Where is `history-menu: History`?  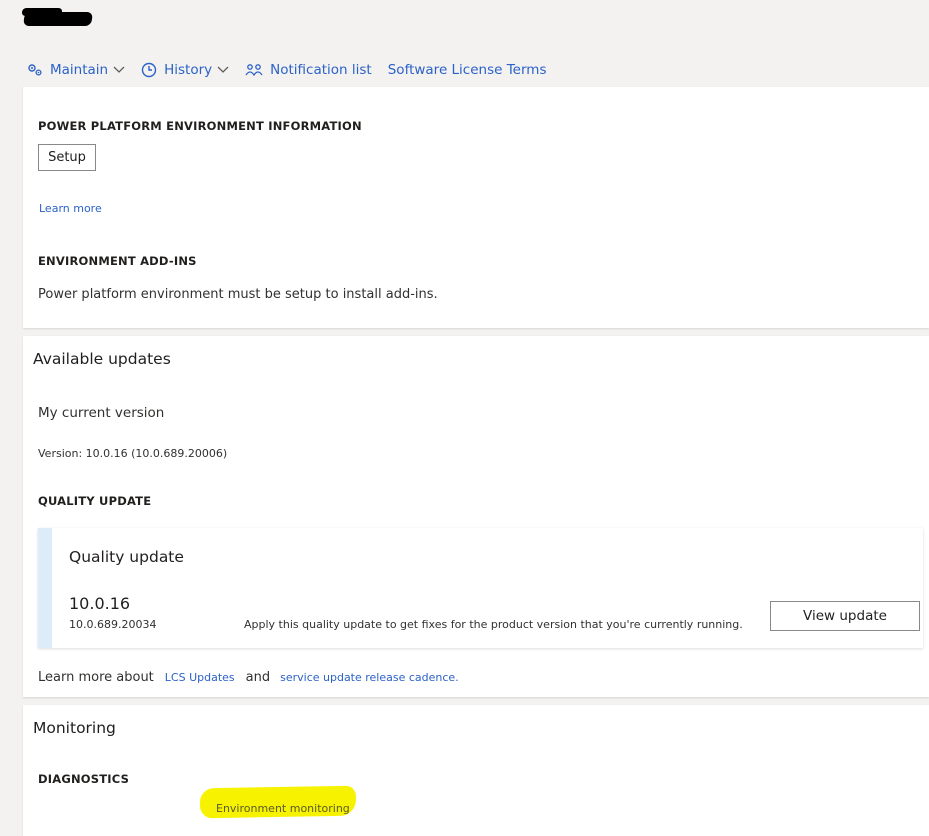
history-menu: History is located at coordinates (185, 70).